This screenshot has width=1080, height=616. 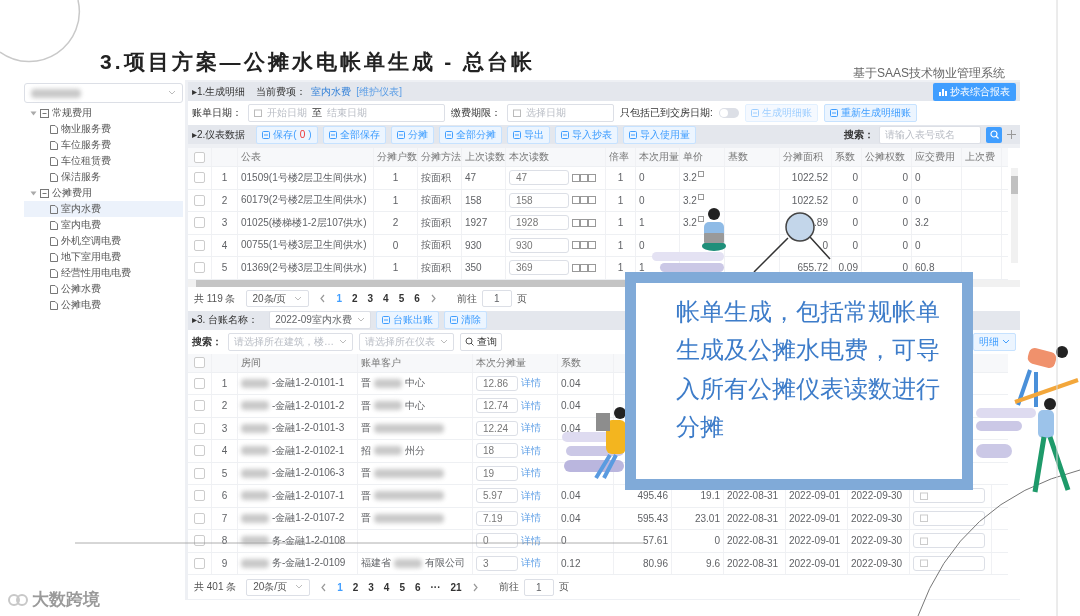 What do you see at coordinates (435, 587) in the screenshot?
I see `page-number: ···` at bounding box center [435, 587].